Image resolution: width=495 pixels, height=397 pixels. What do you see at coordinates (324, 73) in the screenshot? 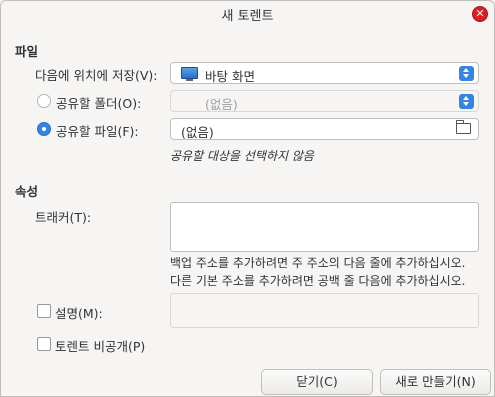
I see `save-to-combo: 바탕 화면` at bounding box center [324, 73].